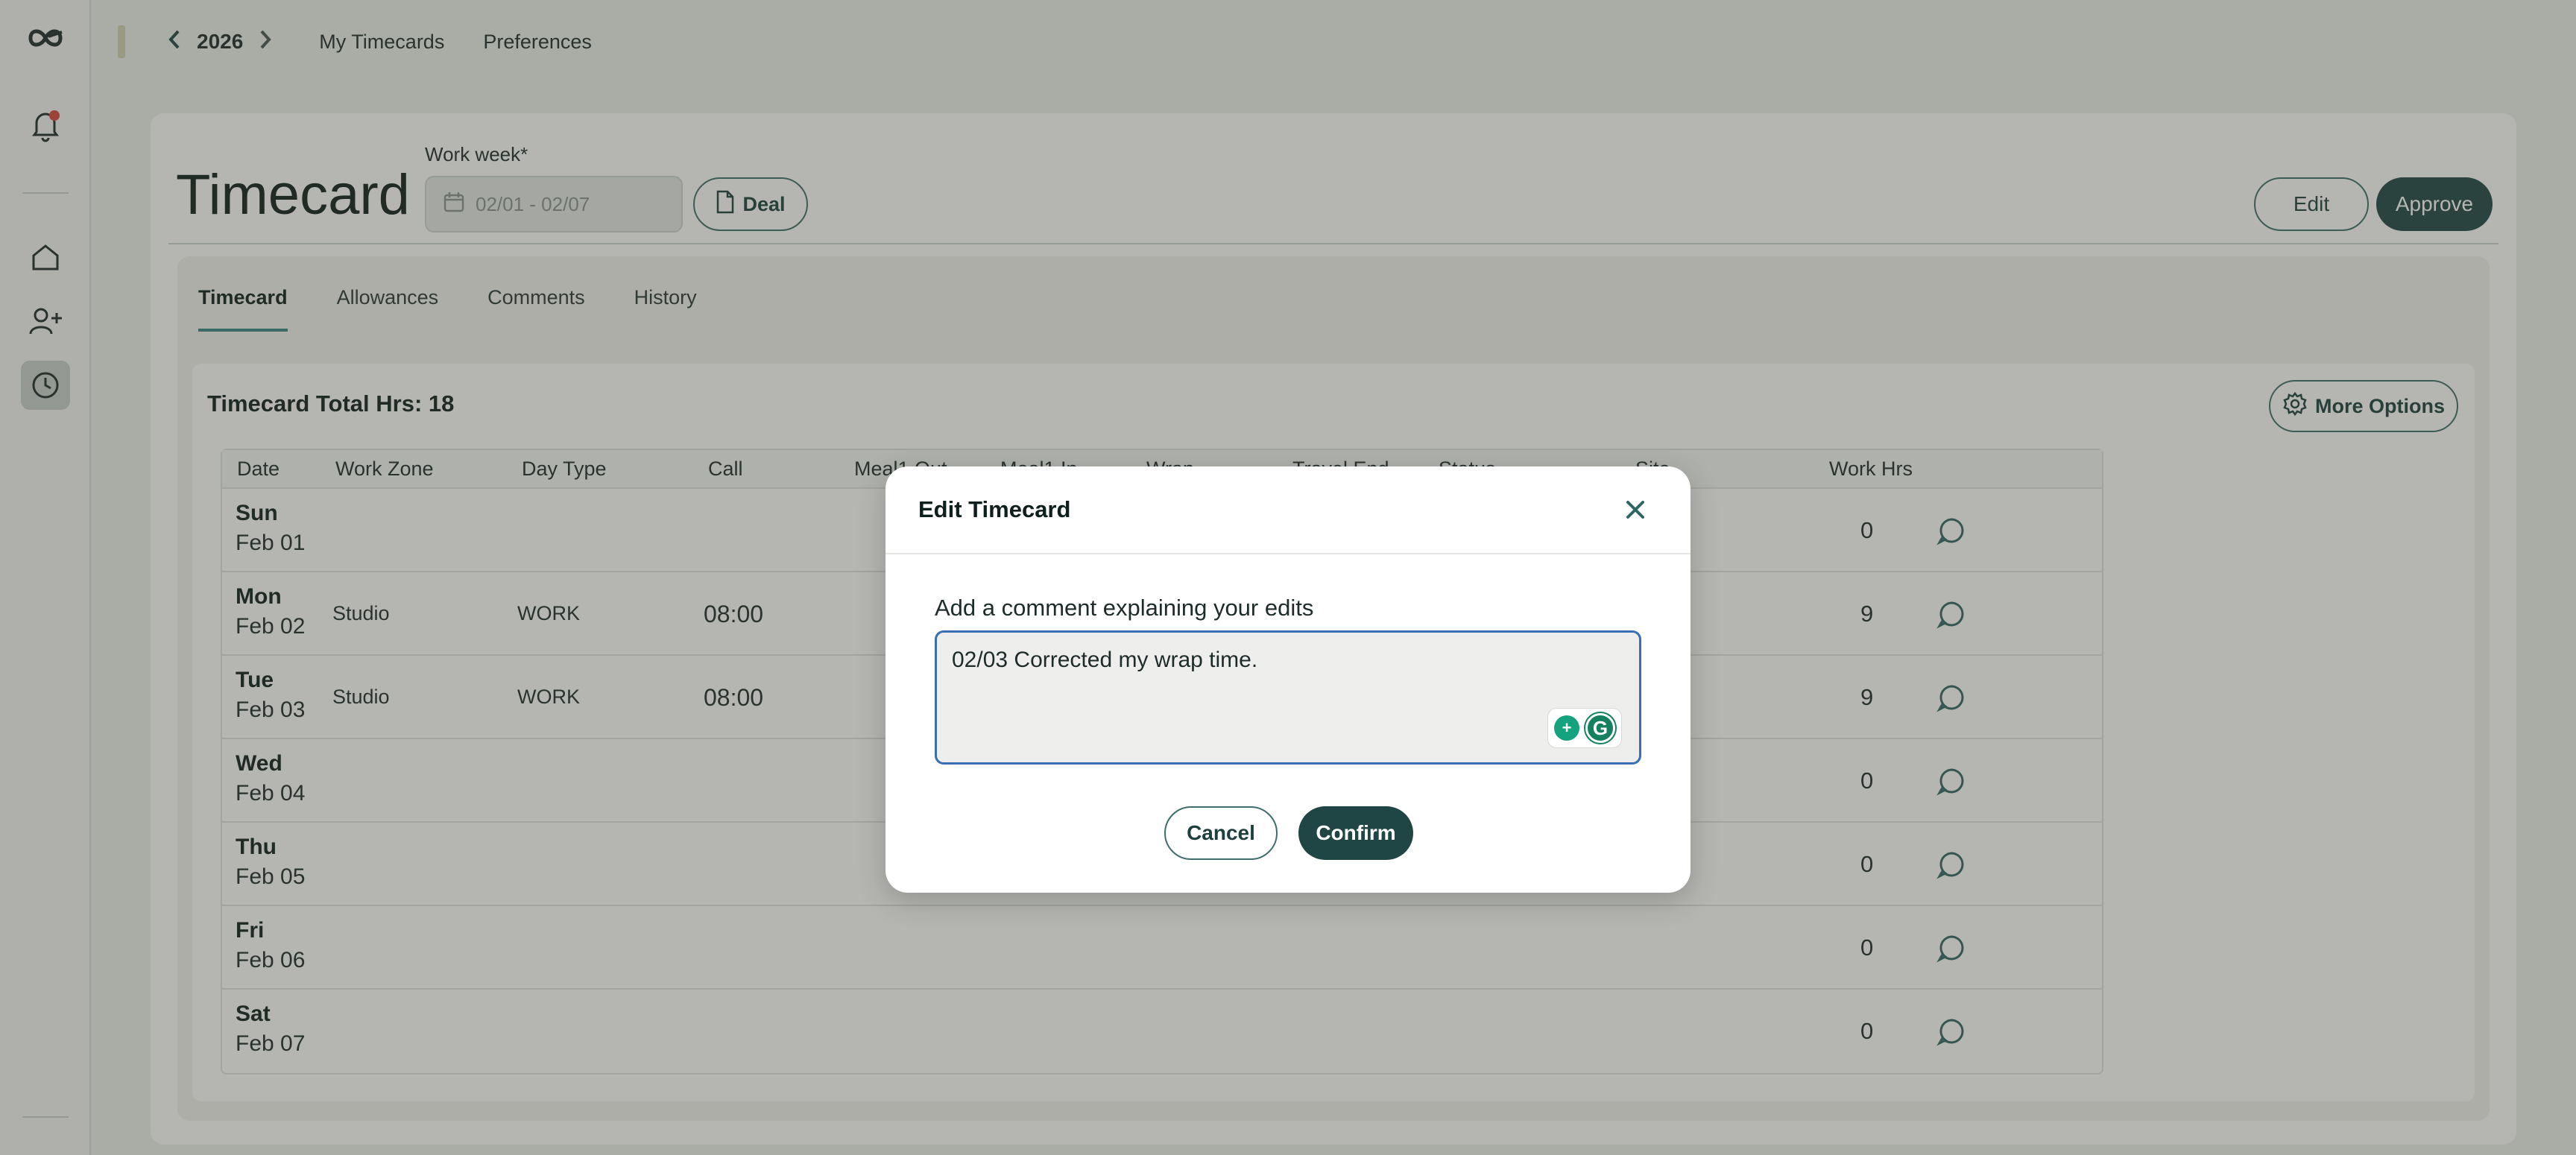 Image resolution: width=2576 pixels, height=1155 pixels. I want to click on cancel-button: Cancel, so click(1221, 833).